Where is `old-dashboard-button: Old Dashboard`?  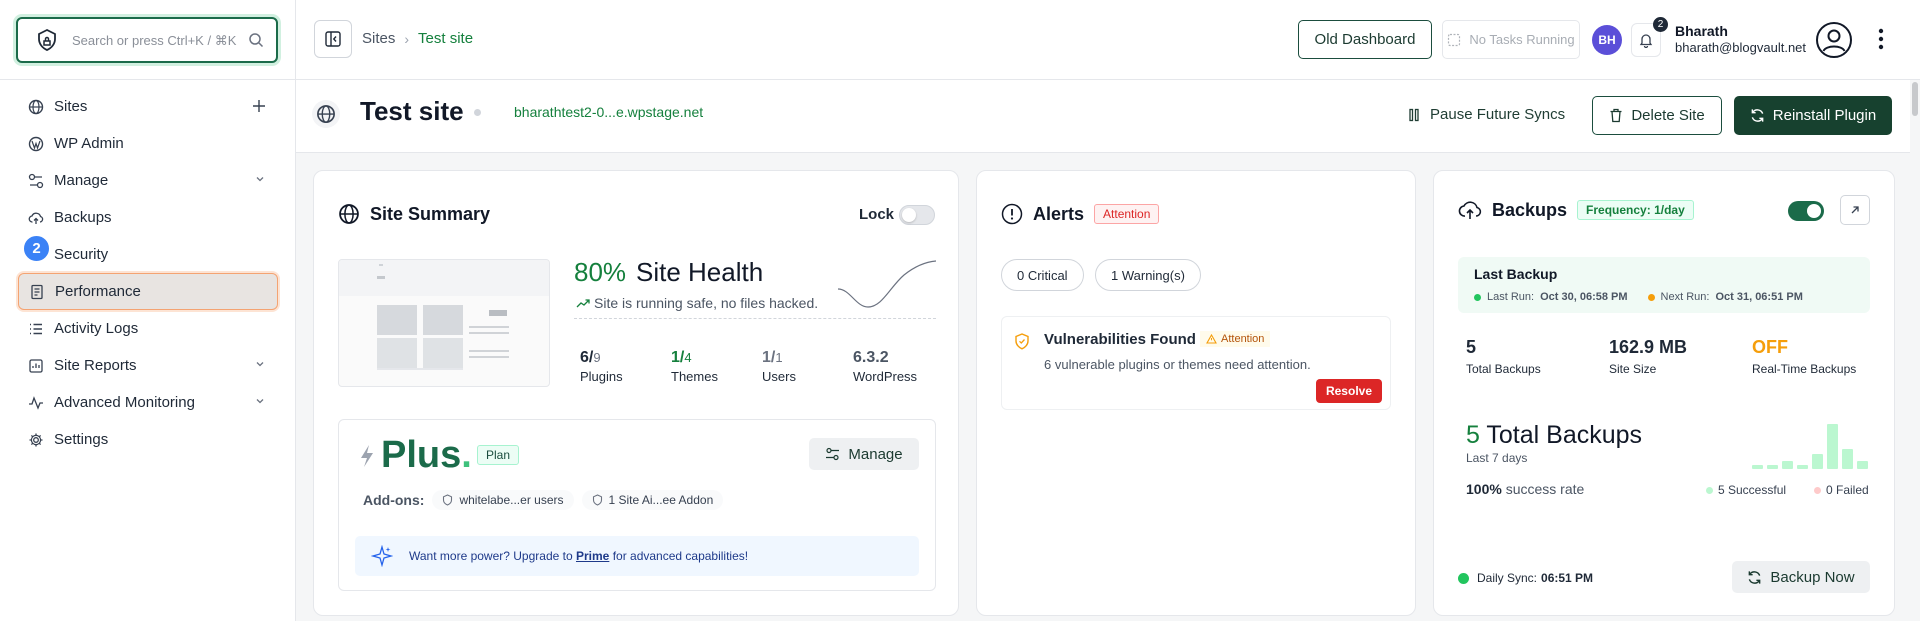
old-dashboard-button: Old Dashboard is located at coordinates (1365, 39).